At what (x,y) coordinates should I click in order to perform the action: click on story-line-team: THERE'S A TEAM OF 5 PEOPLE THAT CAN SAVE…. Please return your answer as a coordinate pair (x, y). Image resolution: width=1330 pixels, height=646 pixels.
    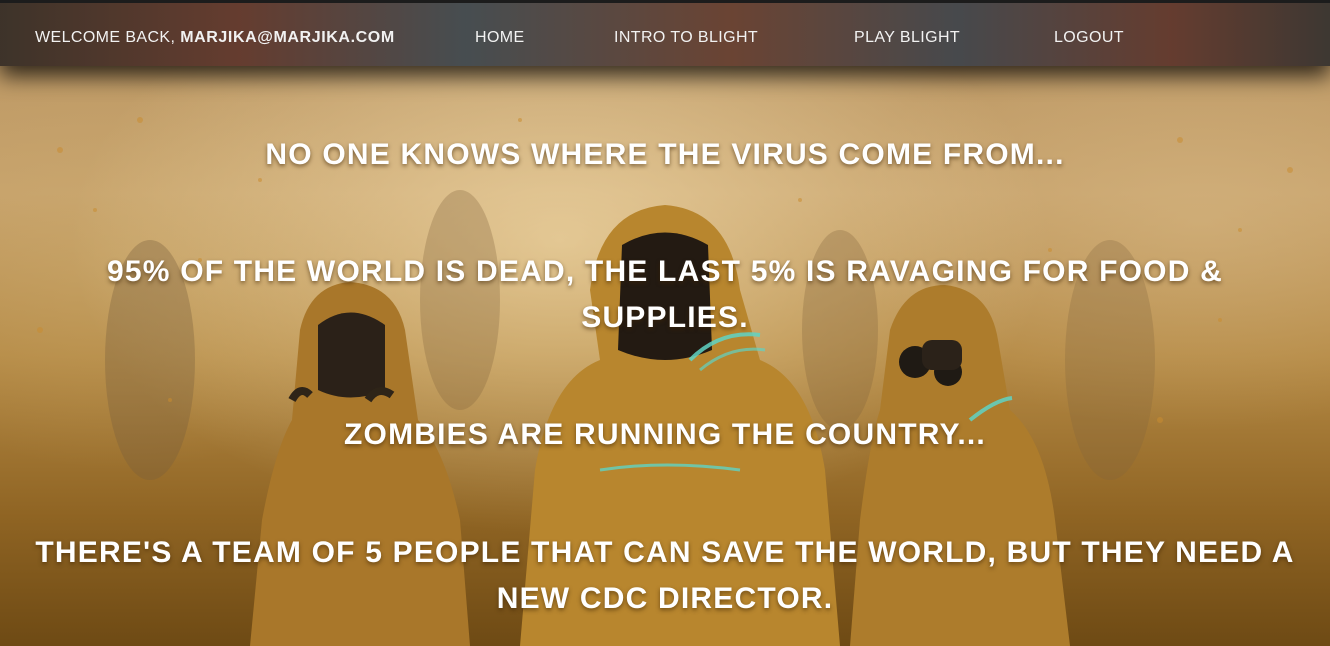
    Looking at the image, I should click on (665, 575).